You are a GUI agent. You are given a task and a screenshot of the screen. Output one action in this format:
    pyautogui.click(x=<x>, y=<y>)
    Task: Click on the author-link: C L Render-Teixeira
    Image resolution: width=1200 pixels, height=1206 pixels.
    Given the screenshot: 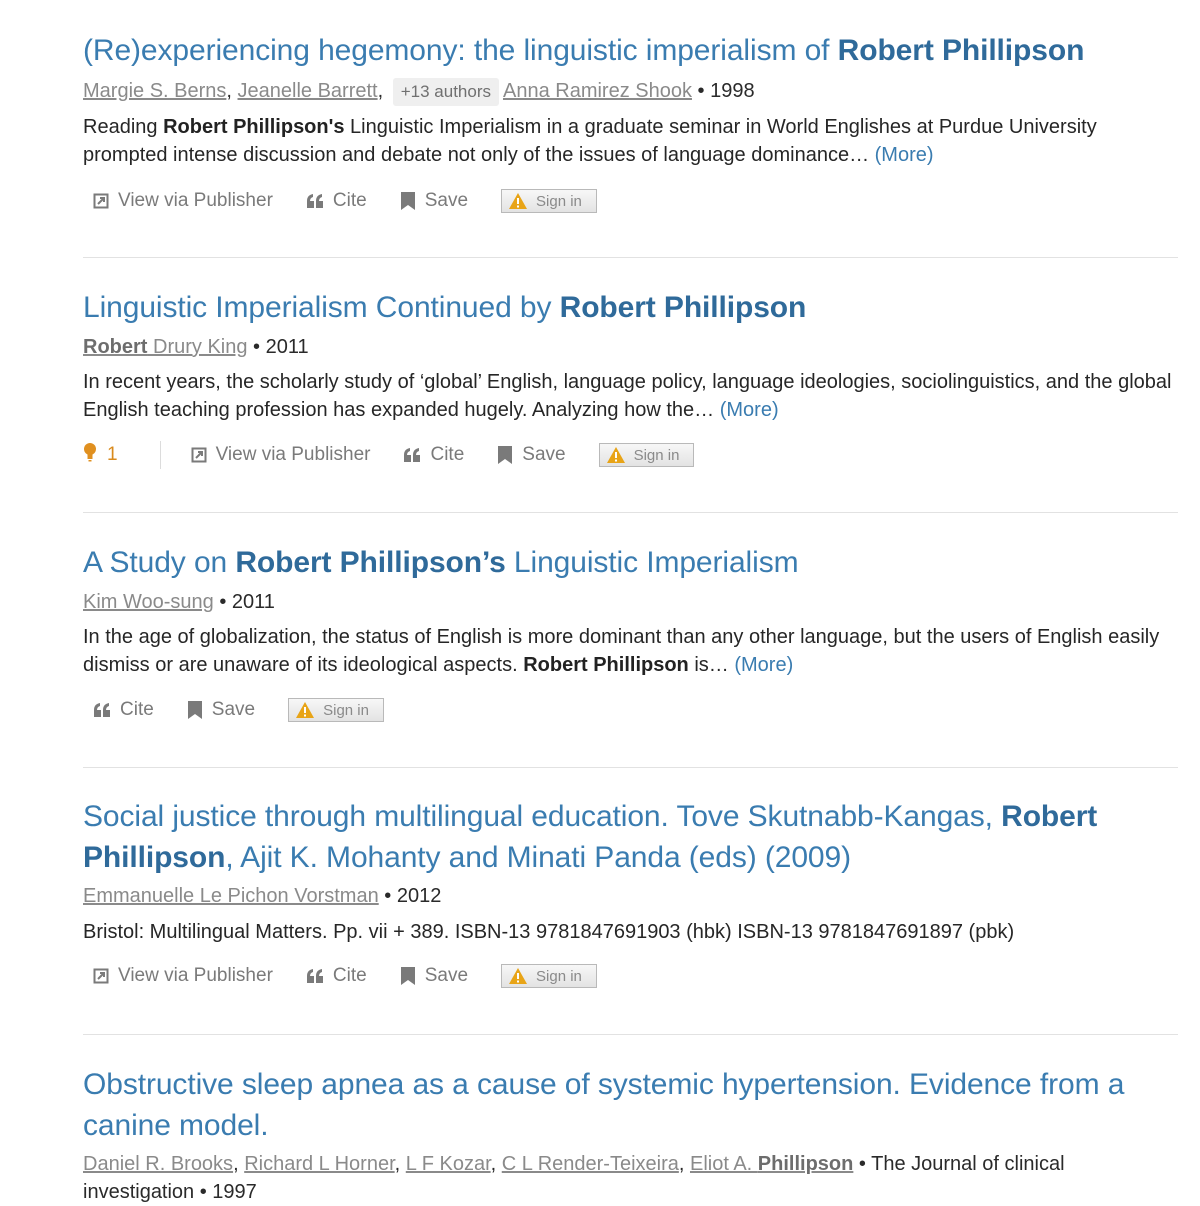 What is the action you would take?
    pyautogui.click(x=590, y=1164)
    